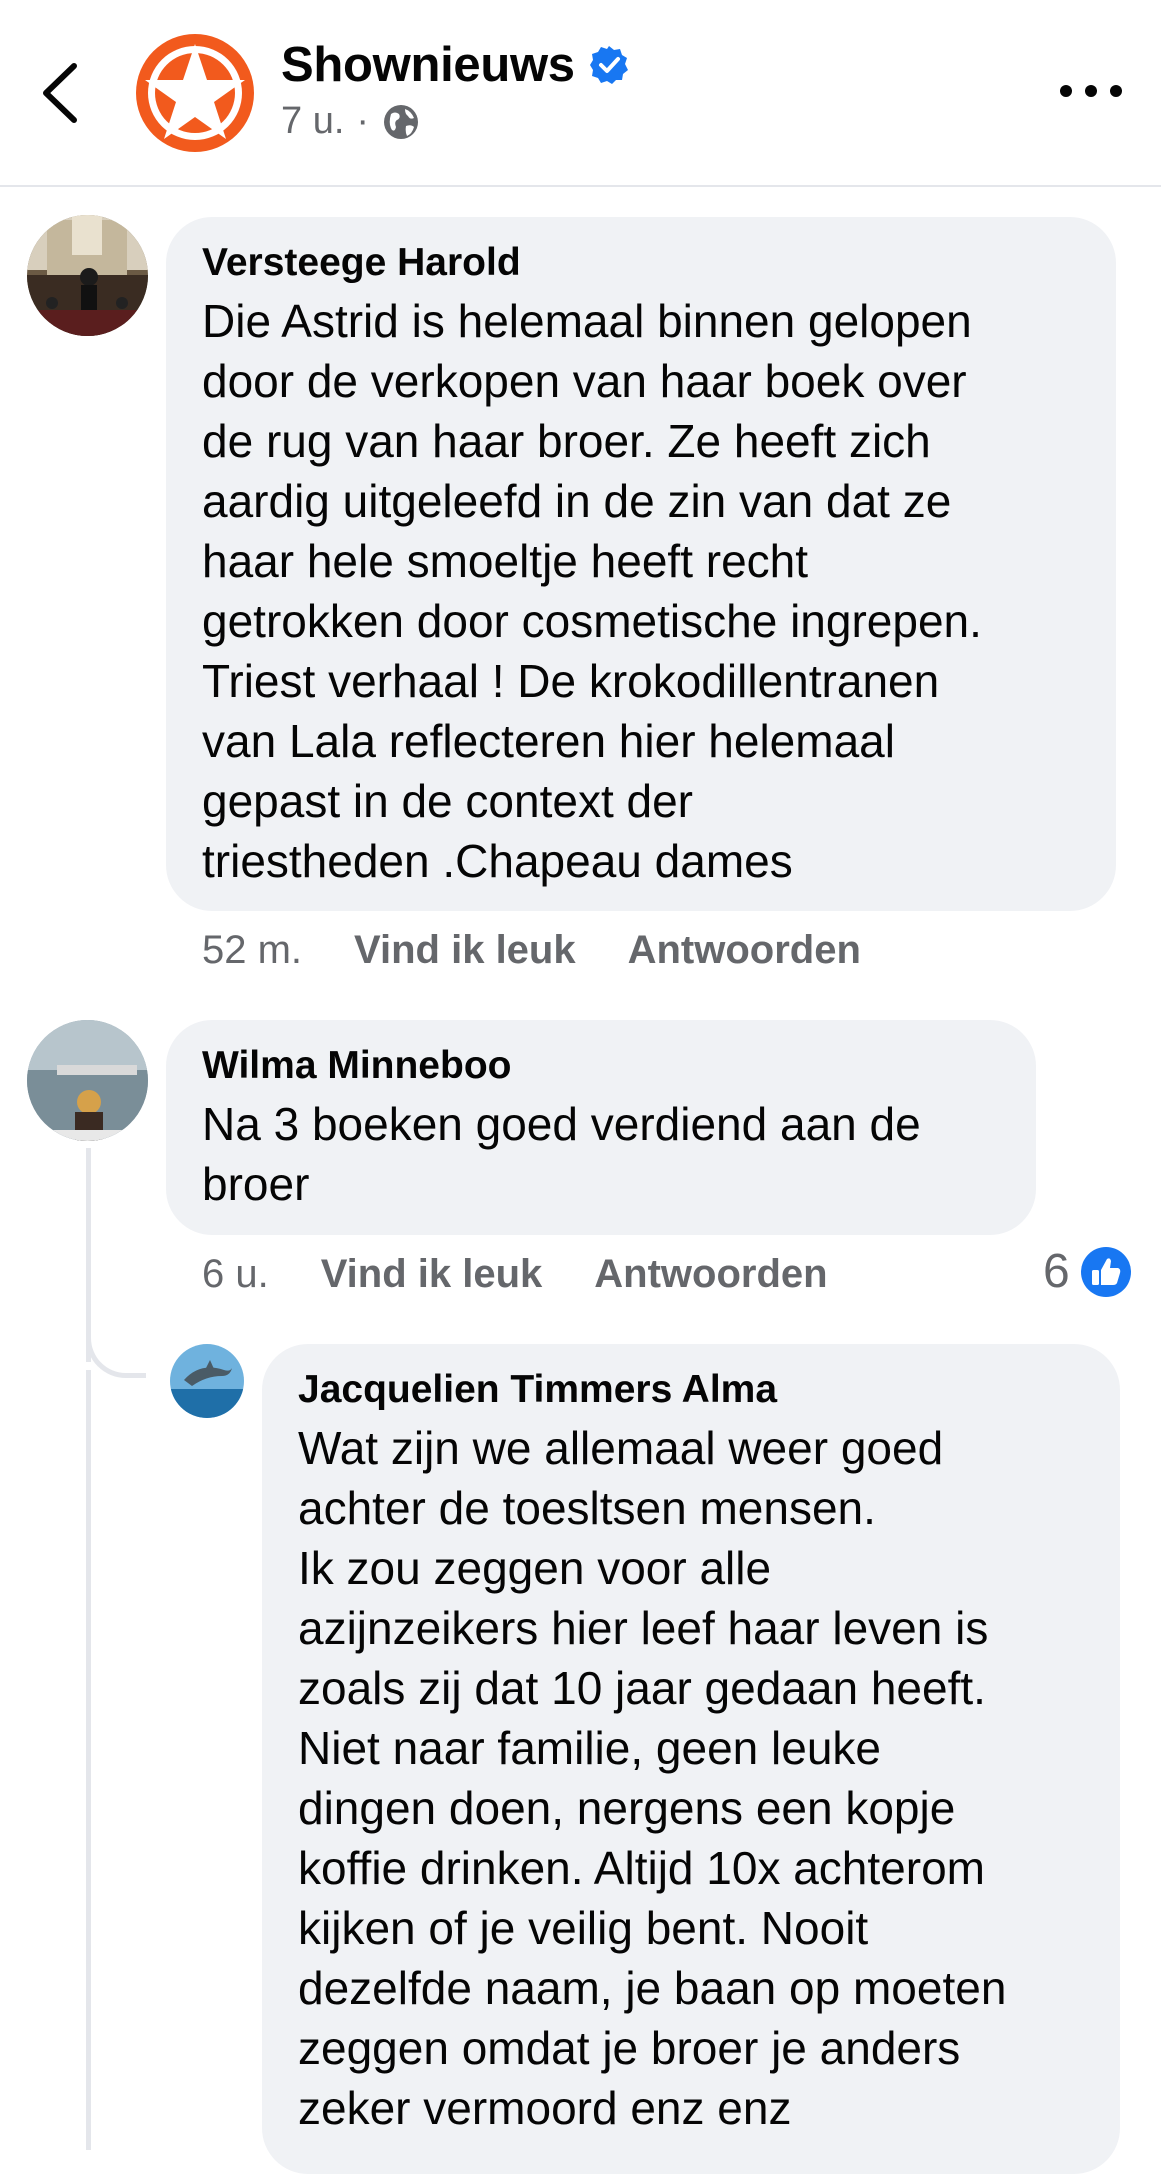 Image resolution: width=1161 pixels, height=2174 pixels. I want to click on comment-text: Na 3 boeken goed verdiend aan de broer, so click(561, 1154).